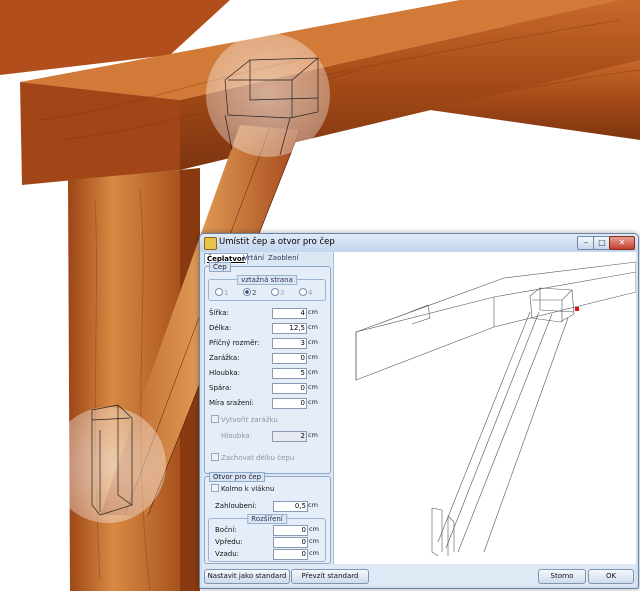 The width and height of the screenshot is (640, 591). What do you see at coordinates (267, 313) in the screenshot?
I see `field-sirka: Šířka: 4 cm` at bounding box center [267, 313].